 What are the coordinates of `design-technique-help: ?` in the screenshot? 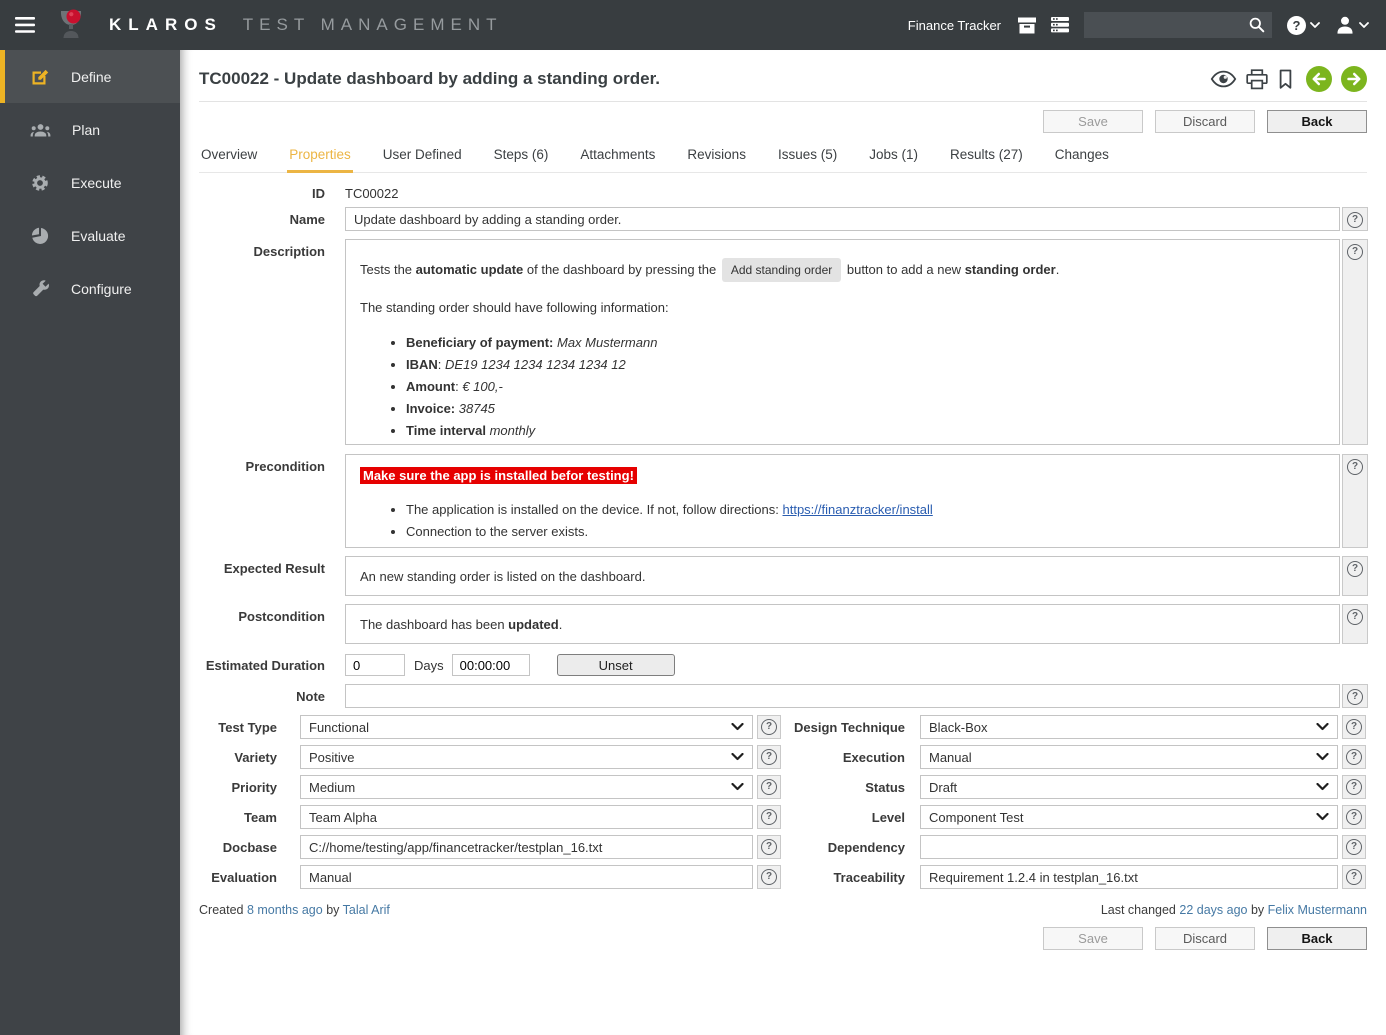 It's located at (1354, 727).